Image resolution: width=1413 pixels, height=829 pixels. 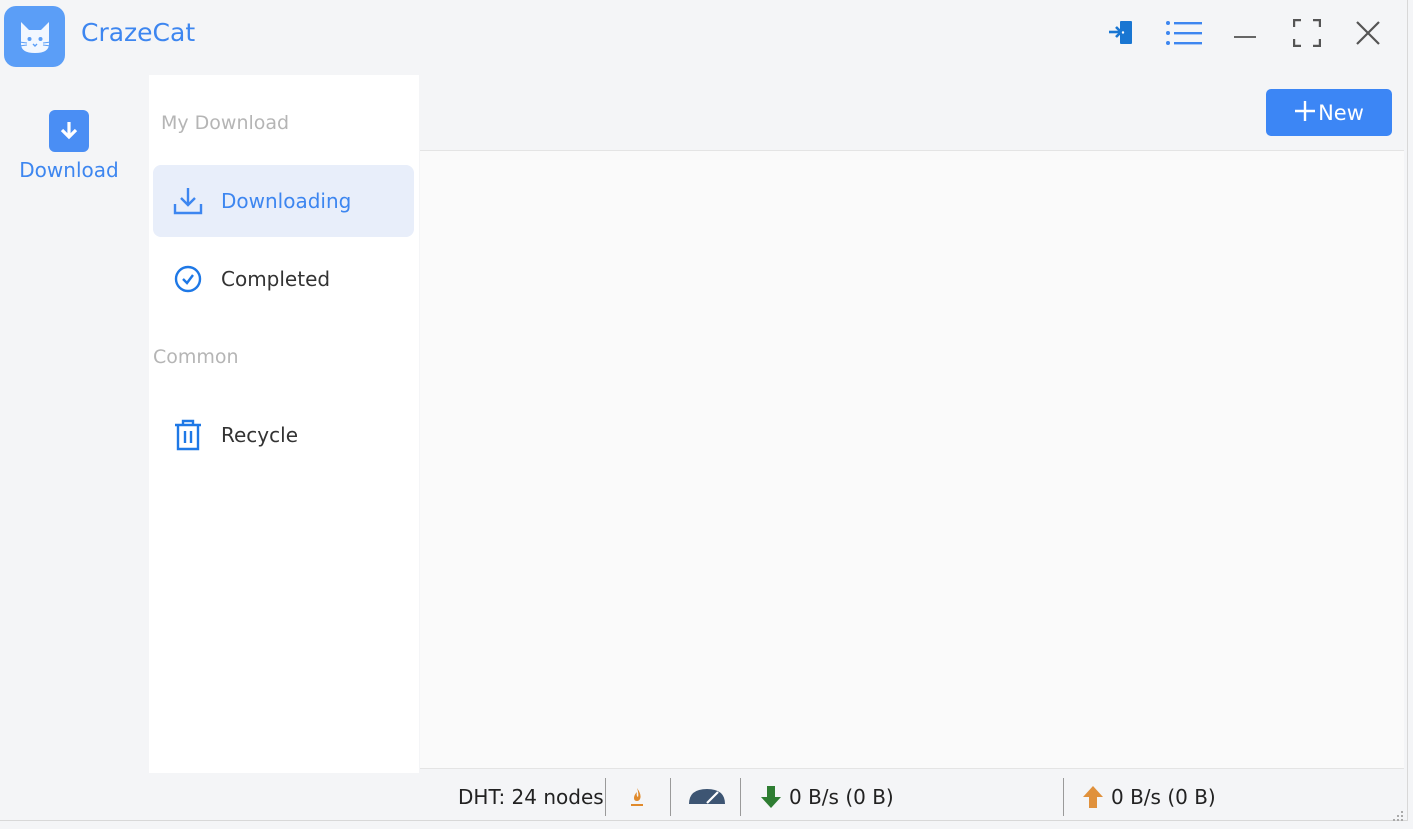 What do you see at coordinates (841, 797) in the screenshot?
I see `download-speed: 0 B/s (0 B)` at bounding box center [841, 797].